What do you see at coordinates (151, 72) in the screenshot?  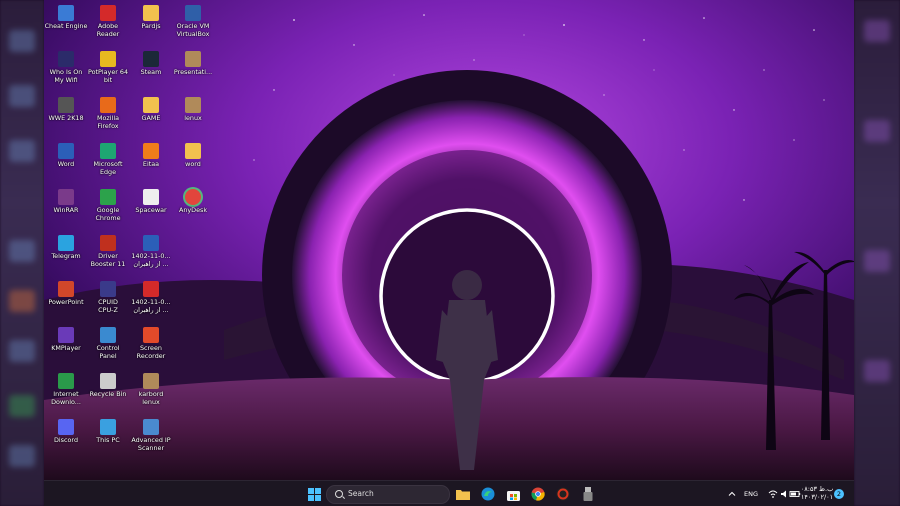 I see `desktop-icon-label: Steam` at bounding box center [151, 72].